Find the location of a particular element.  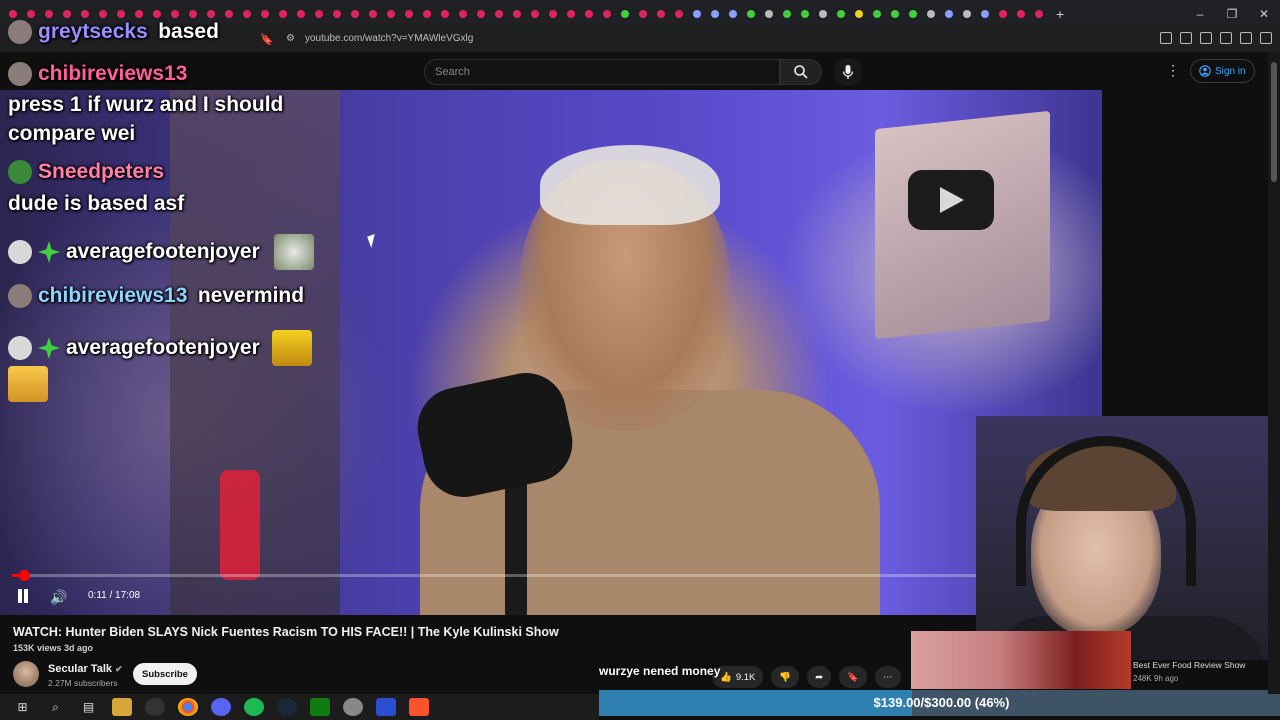

recommended-title: Best Ever Food Review Show is located at coordinates (1189, 665).